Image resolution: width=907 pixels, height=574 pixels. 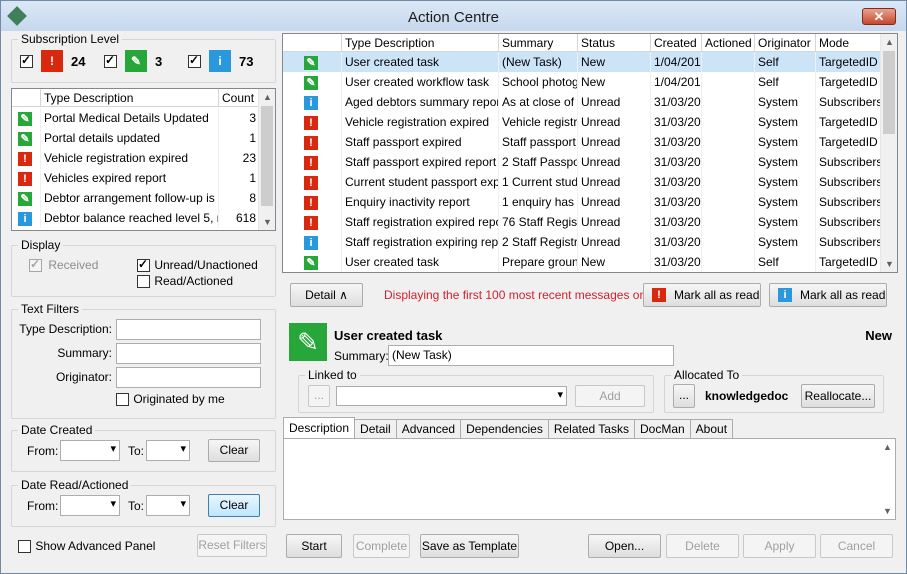 What do you see at coordinates (856, 546) in the screenshot?
I see `cancel-button: Cancel` at bounding box center [856, 546].